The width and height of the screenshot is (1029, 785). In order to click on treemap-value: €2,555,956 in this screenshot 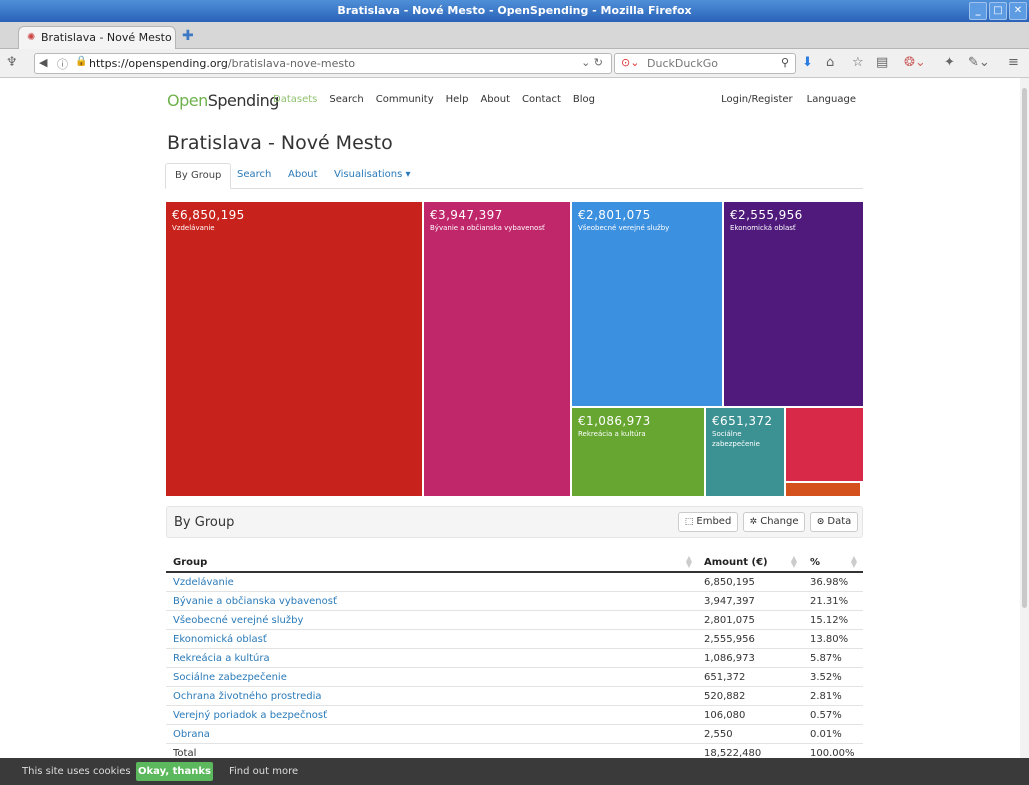, I will do `click(766, 215)`.